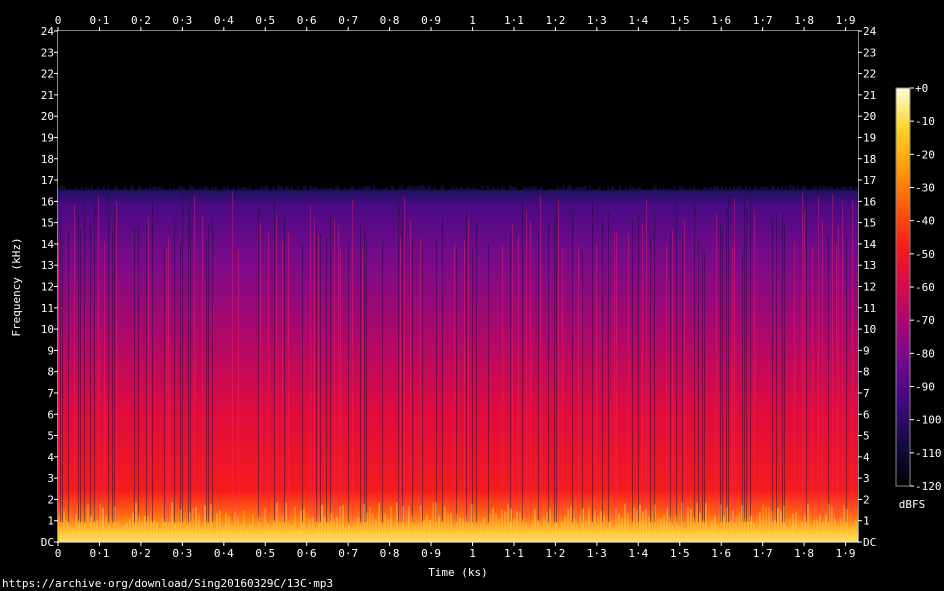 The image size is (944, 591). I want to click on y-tick-label-right: 11, so click(869, 308).